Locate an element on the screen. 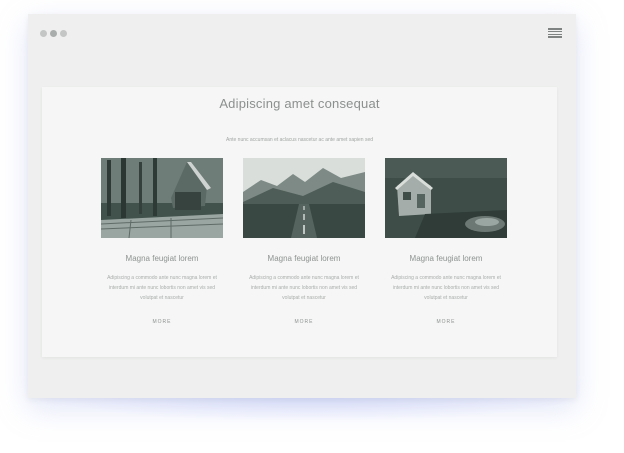  mountain-road-image is located at coordinates (304, 198).